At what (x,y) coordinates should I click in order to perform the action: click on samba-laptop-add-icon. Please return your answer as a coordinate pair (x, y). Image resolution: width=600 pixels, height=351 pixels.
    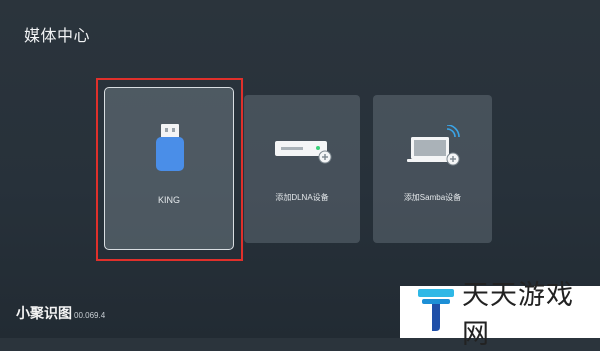
    Looking at the image, I should click on (435, 149).